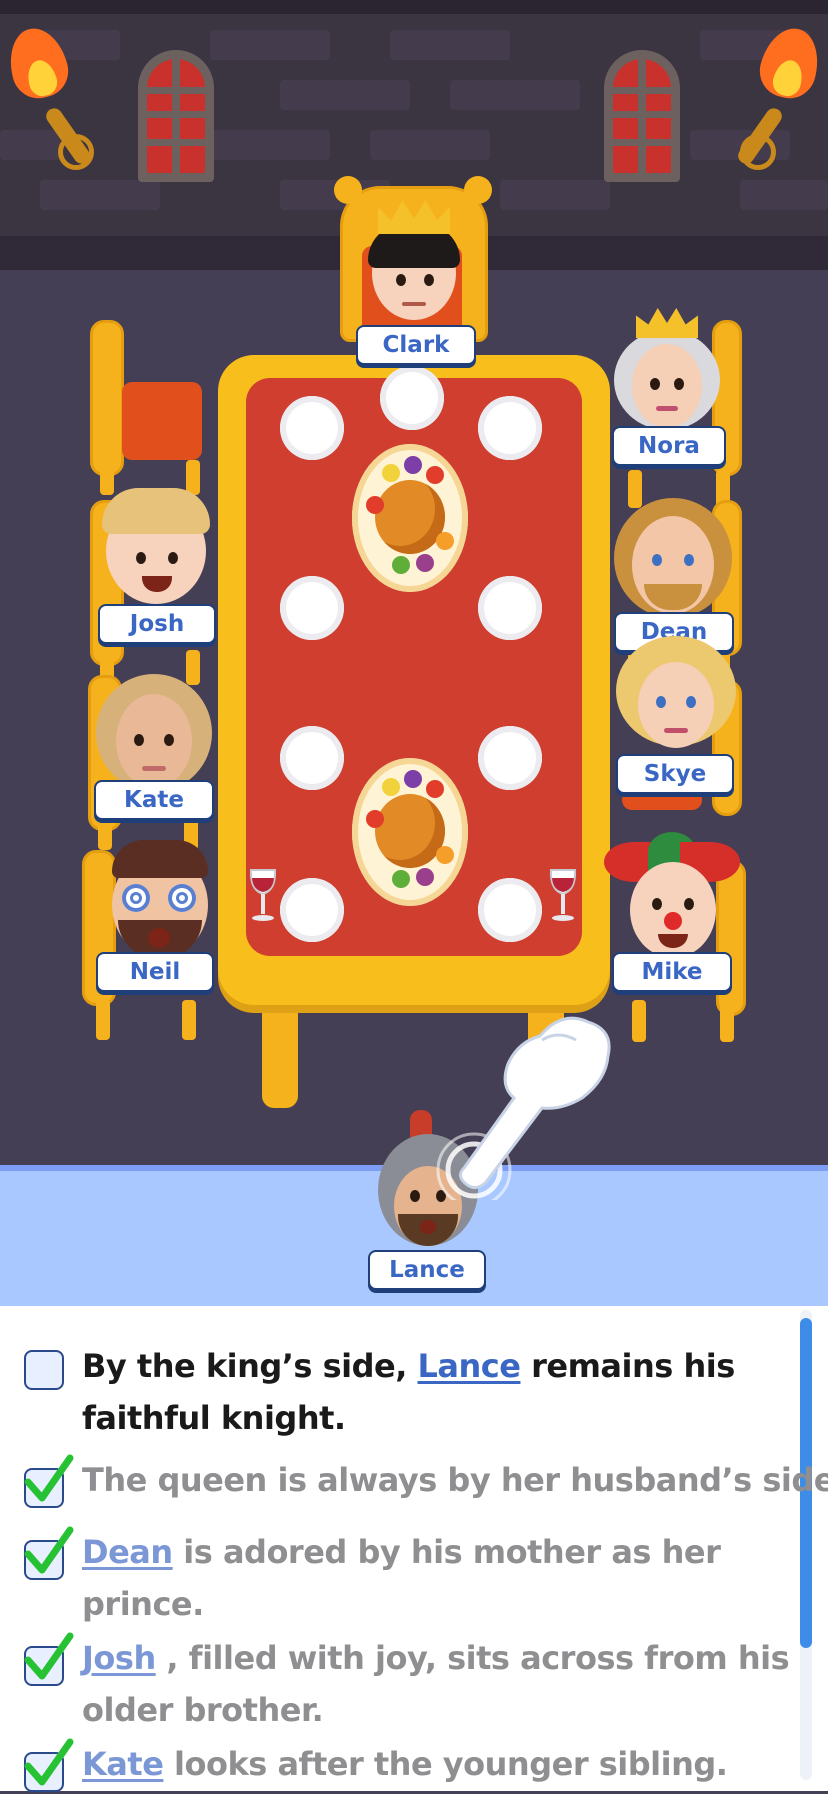 The image size is (828, 1794). Describe the element at coordinates (280, 1049) in the screenshot. I see `table-leg` at that location.